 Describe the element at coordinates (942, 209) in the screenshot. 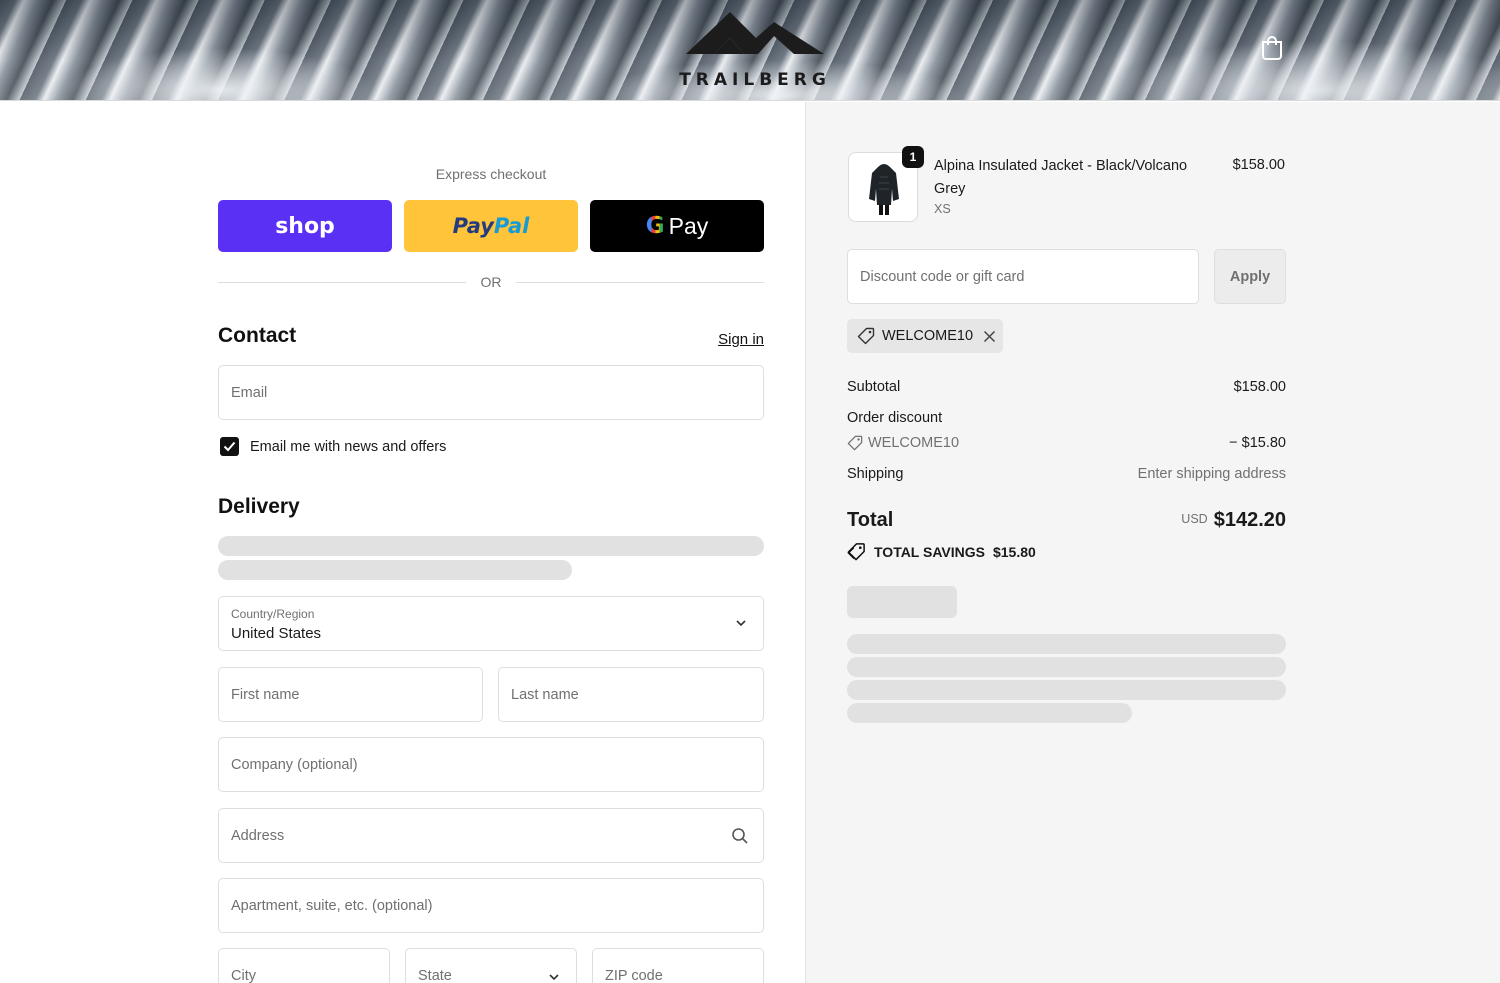

I see `product-variant: XS` at that location.